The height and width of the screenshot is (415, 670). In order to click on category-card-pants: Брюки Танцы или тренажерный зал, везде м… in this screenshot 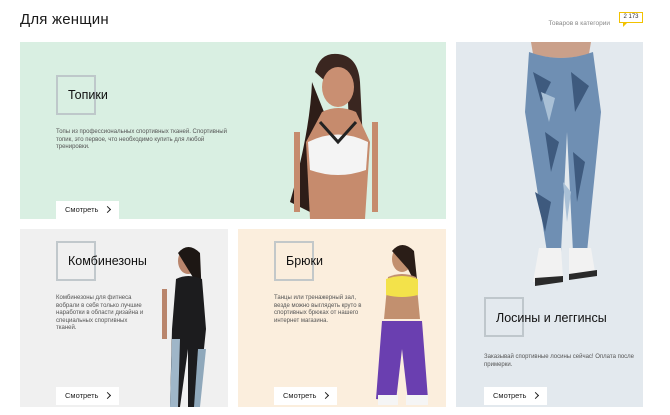, I will do `click(342, 318)`.